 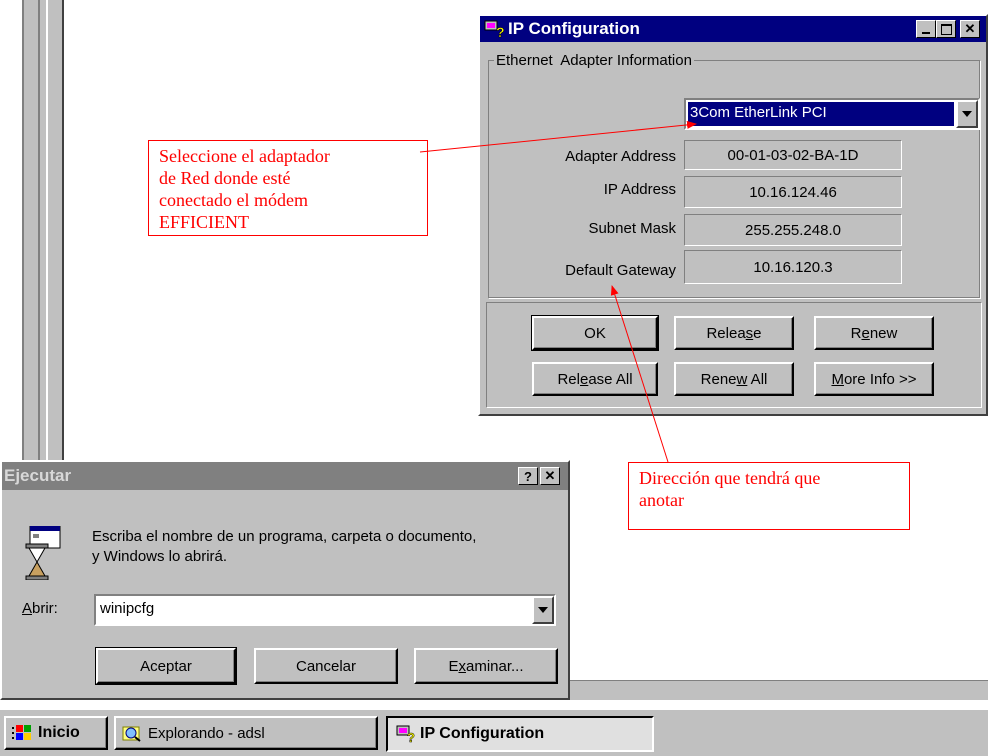 I want to click on arrow-to-adapter-dropdown, so click(x=558, y=136).